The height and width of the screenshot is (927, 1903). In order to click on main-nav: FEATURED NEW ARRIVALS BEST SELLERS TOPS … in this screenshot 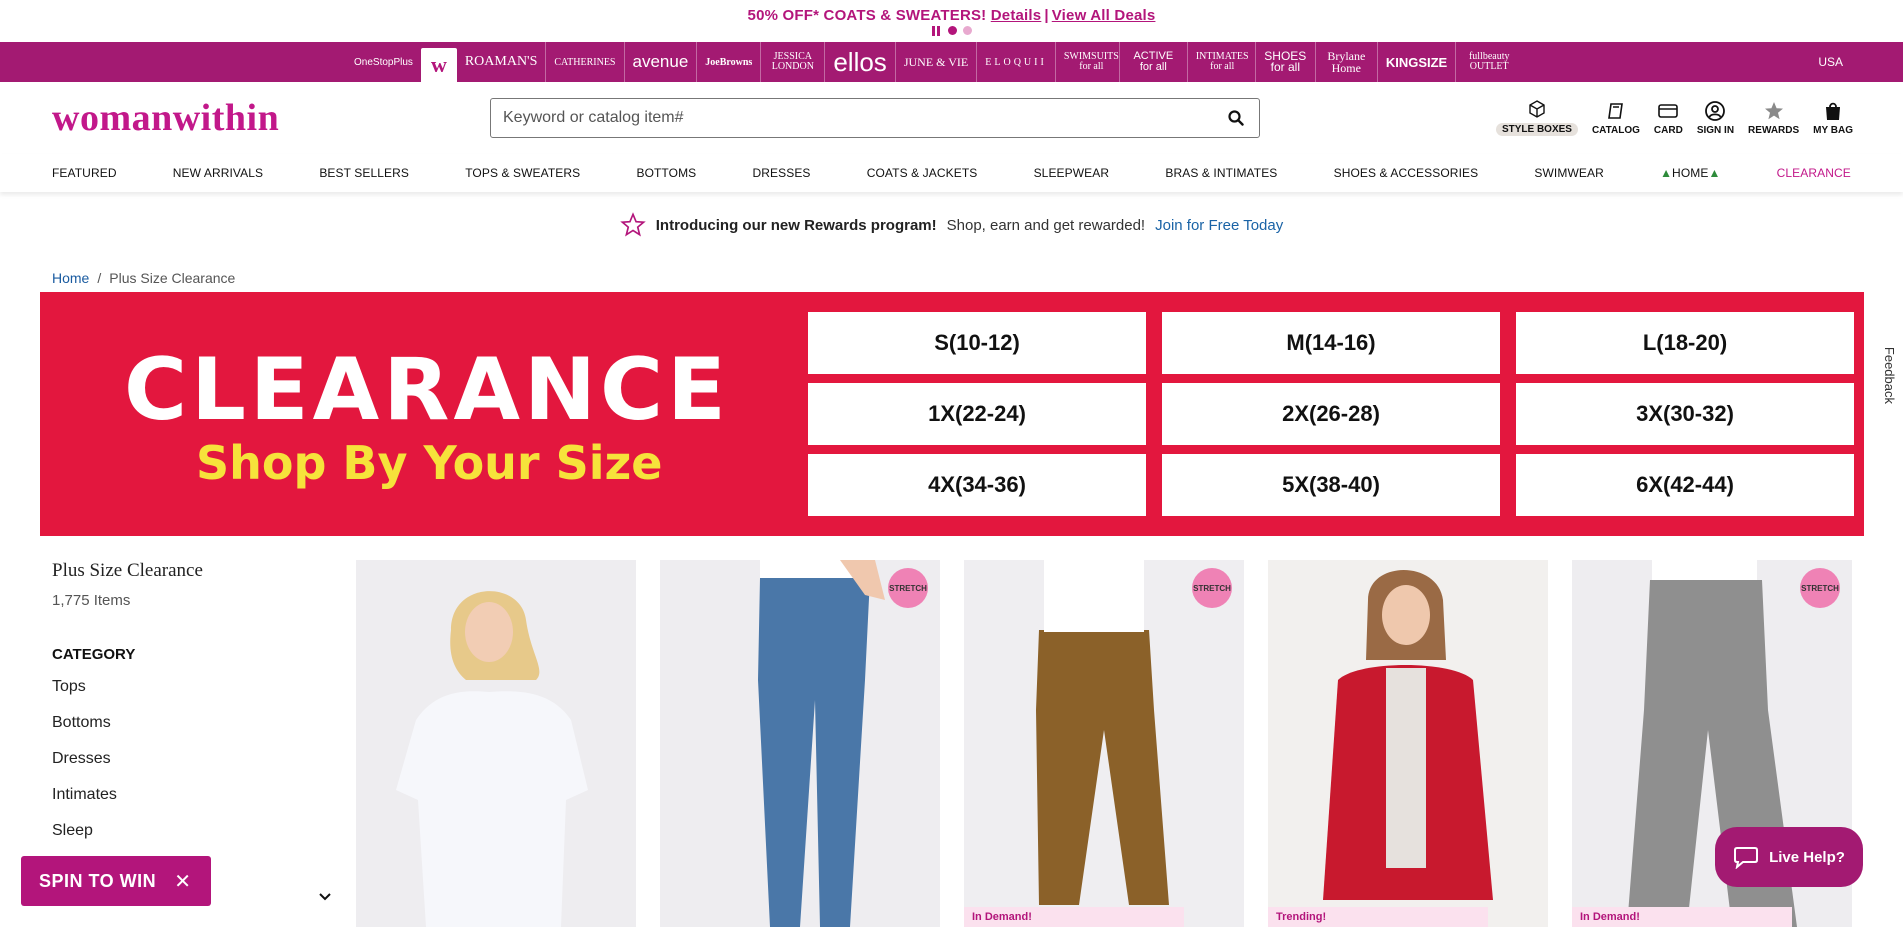, I will do `click(951, 173)`.